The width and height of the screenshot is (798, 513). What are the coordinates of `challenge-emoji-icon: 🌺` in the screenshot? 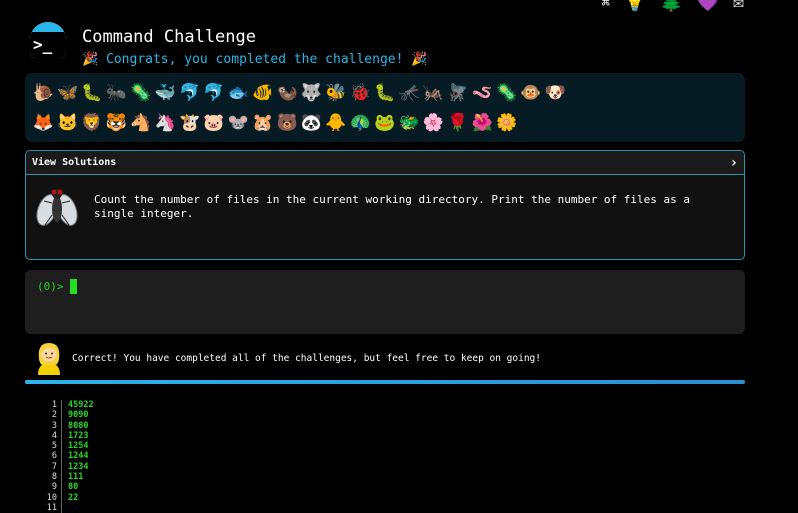 It's located at (482, 123).